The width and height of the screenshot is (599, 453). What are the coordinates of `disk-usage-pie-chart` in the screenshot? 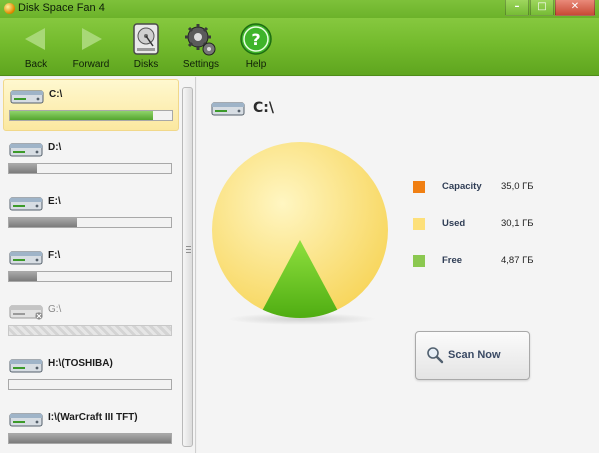 It's located at (300, 230).